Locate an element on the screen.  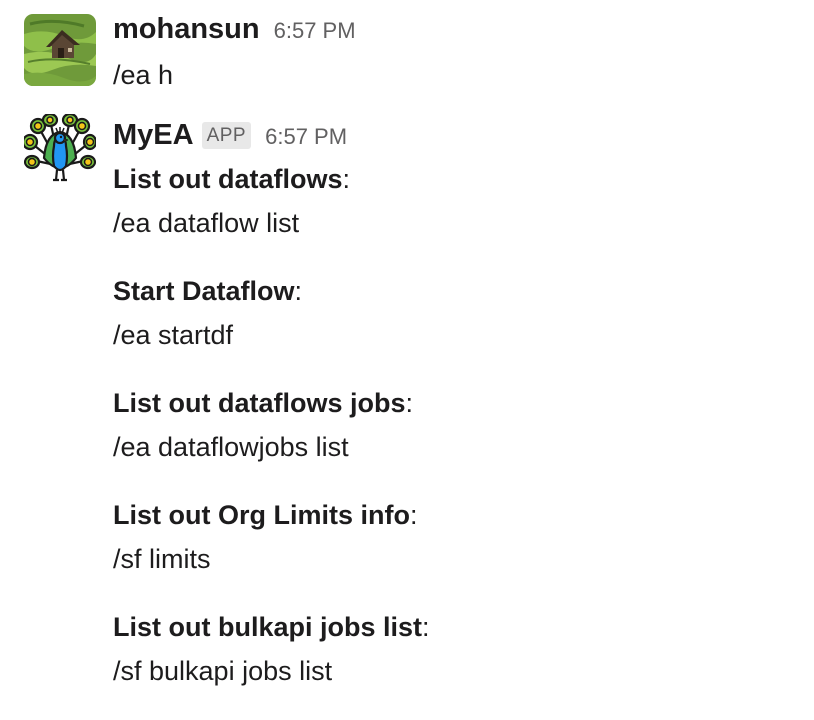
command-title: List out dataflows: is located at coordinates (453, 179).